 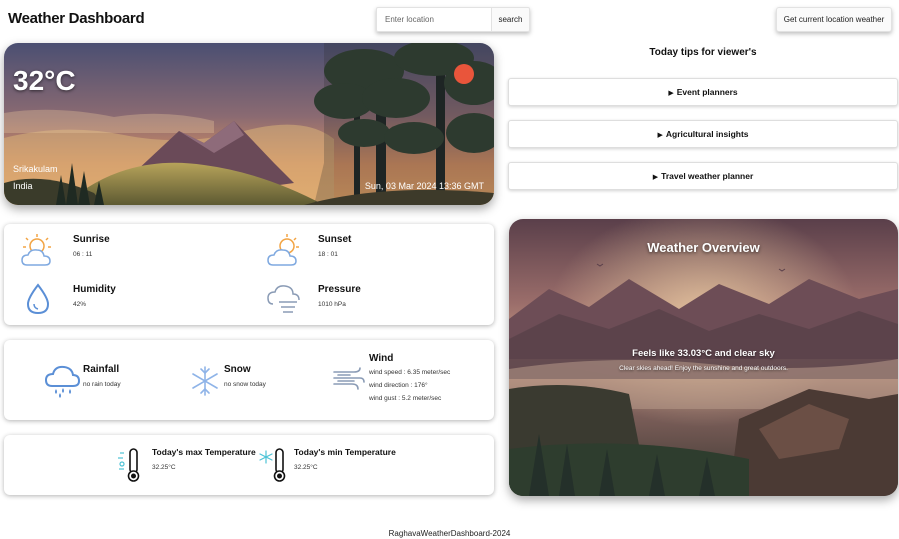 What do you see at coordinates (464, 74) in the screenshot?
I see `sun-icon` at bounding box center [464, 74].